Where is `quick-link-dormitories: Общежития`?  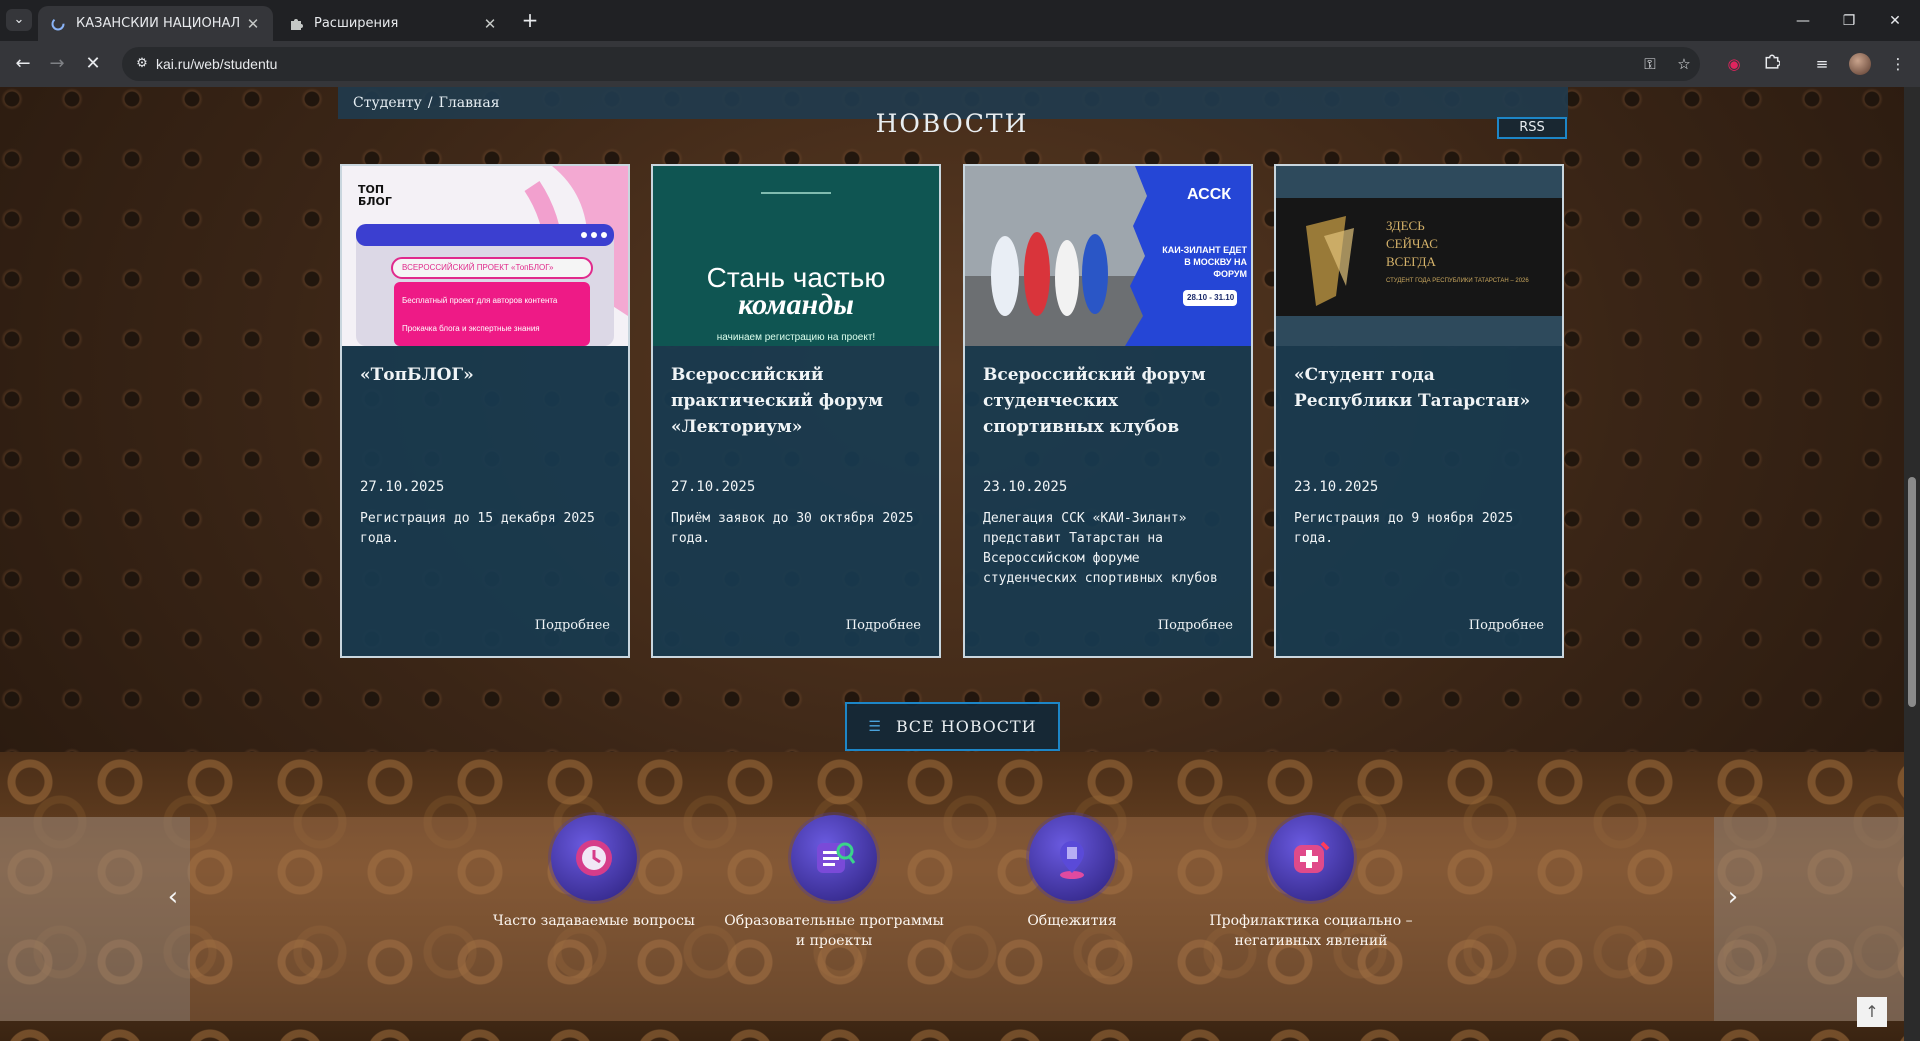 quick-link-dormitories: Общежития is located at coordinates (1072, 873).